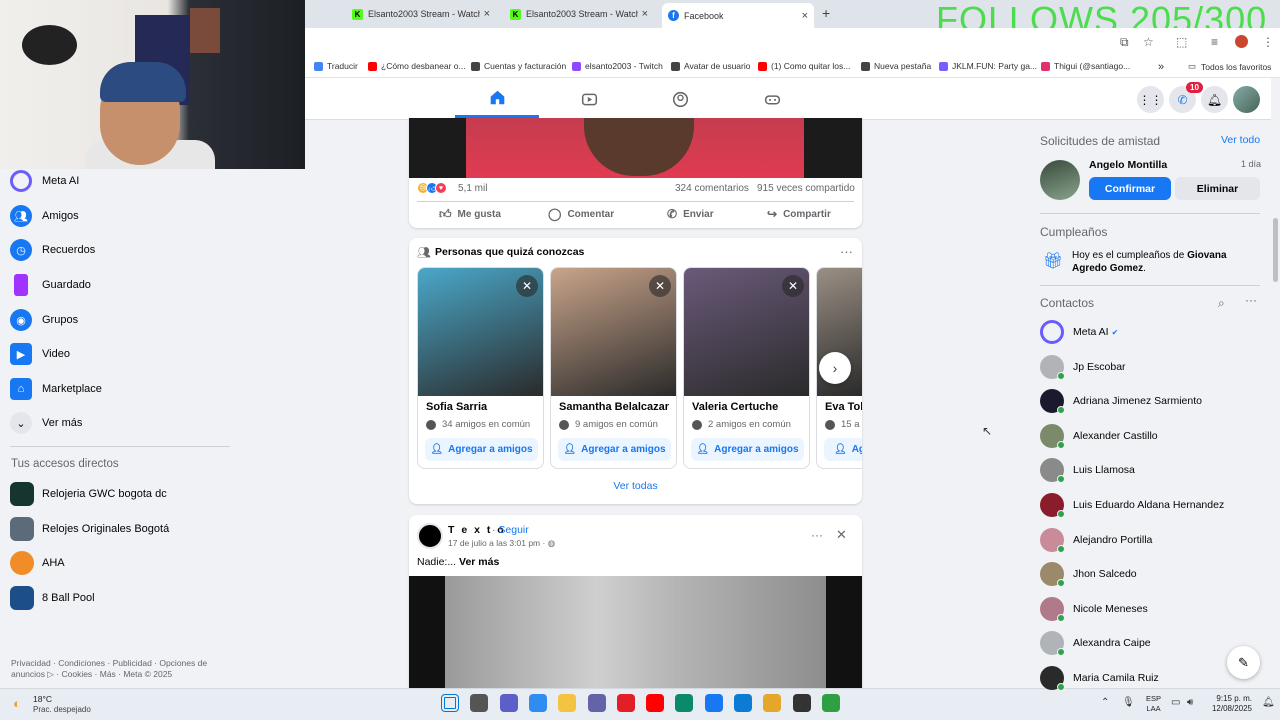 The height and width of the screenshot is (720, 1280). Describe the element at coordinates (40, 354) in the screenshot. I see `sidebar-item-video: ▶ Video` at that location.